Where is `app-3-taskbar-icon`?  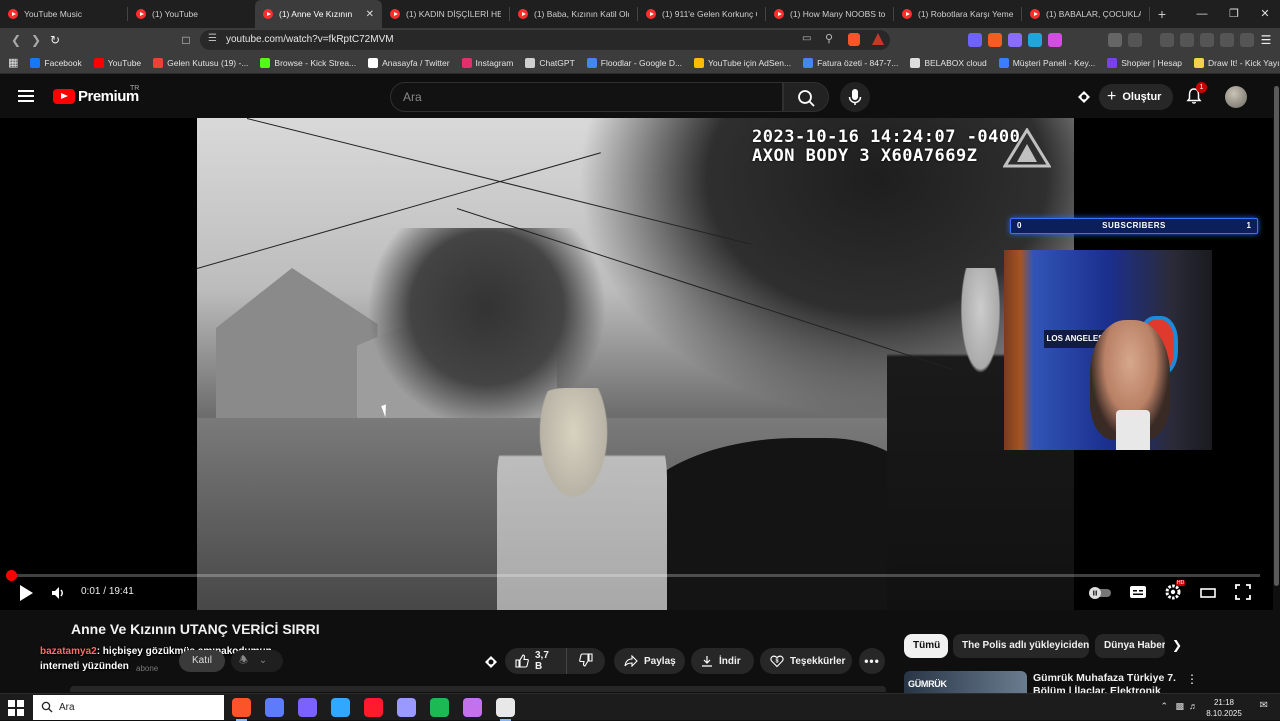
app-3-taskbar-icon is located at coordinates (307, 707).